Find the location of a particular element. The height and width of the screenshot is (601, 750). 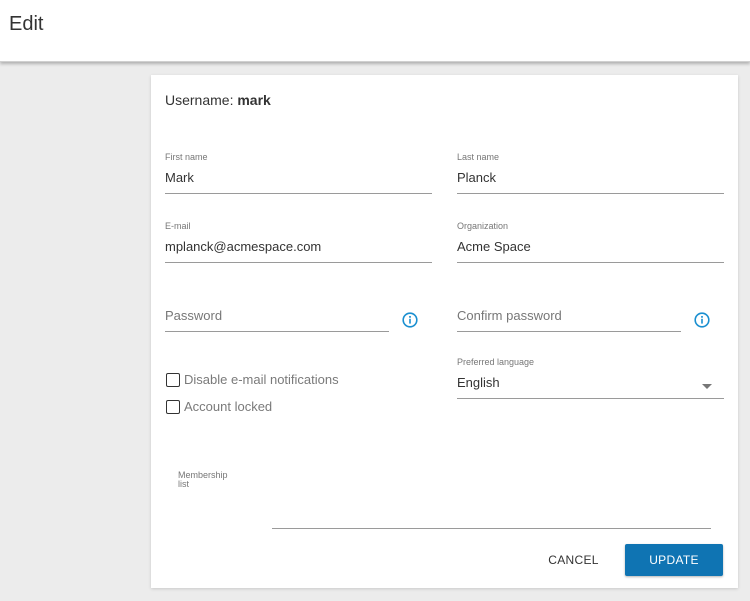

update-button: UPDATE is located at coordinates (674, 560).